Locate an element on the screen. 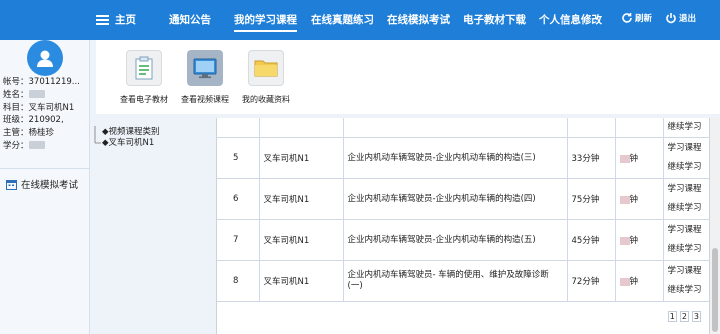  name-row: 姓名： is located at coordinates (46, 95).